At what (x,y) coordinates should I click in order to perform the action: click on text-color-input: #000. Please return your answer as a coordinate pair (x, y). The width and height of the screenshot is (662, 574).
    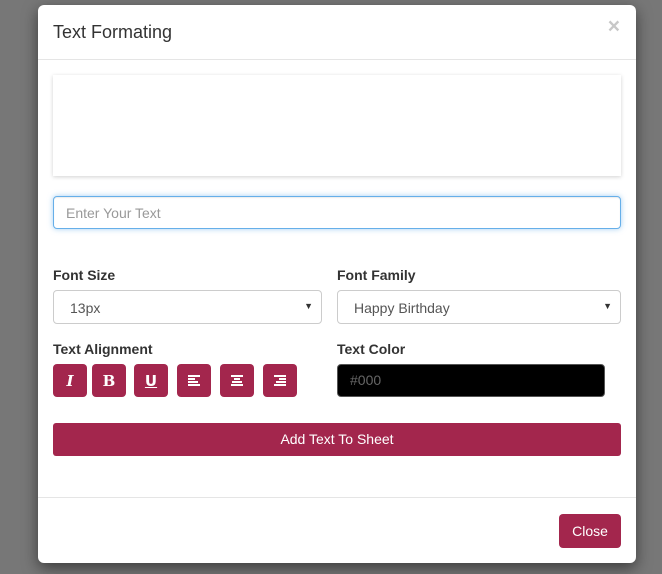
    Looking at the image, I should click on (471, 380).